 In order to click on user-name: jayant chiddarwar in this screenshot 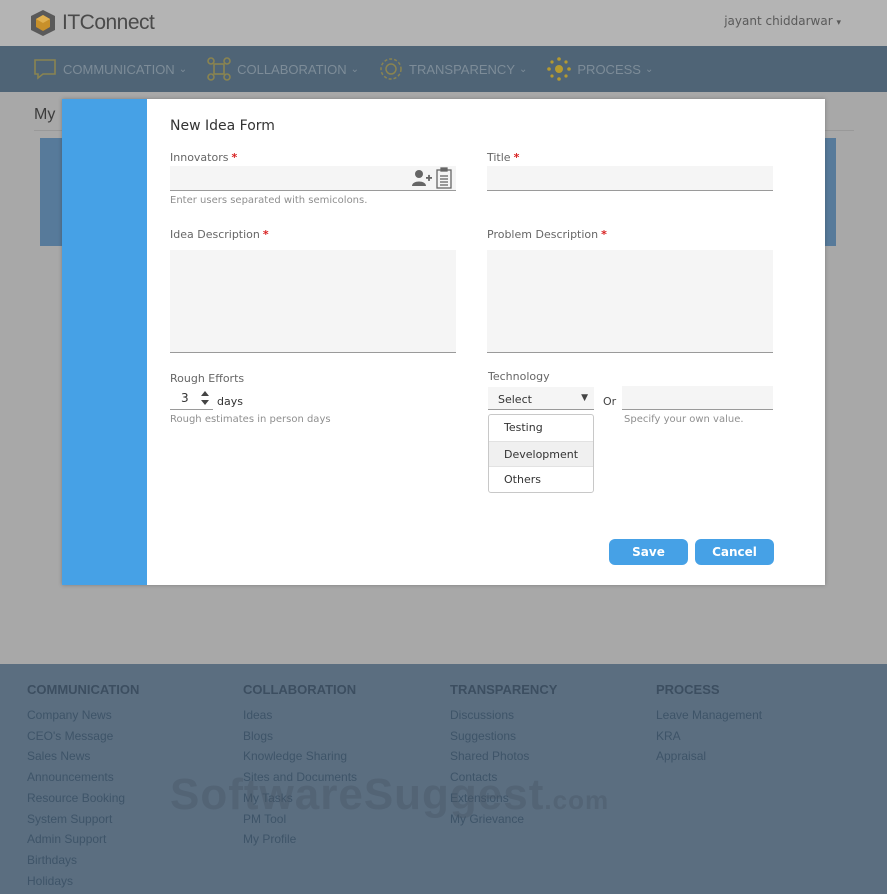, I will do `click(778, 21)`.